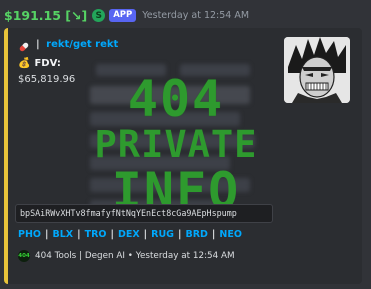 Image resolution: width=371 pixels, height=289 pixels. Describe the element at coordinates (82, 44) in the screenshot. I see `embed-title-link: rekt/get rekt` at that location.